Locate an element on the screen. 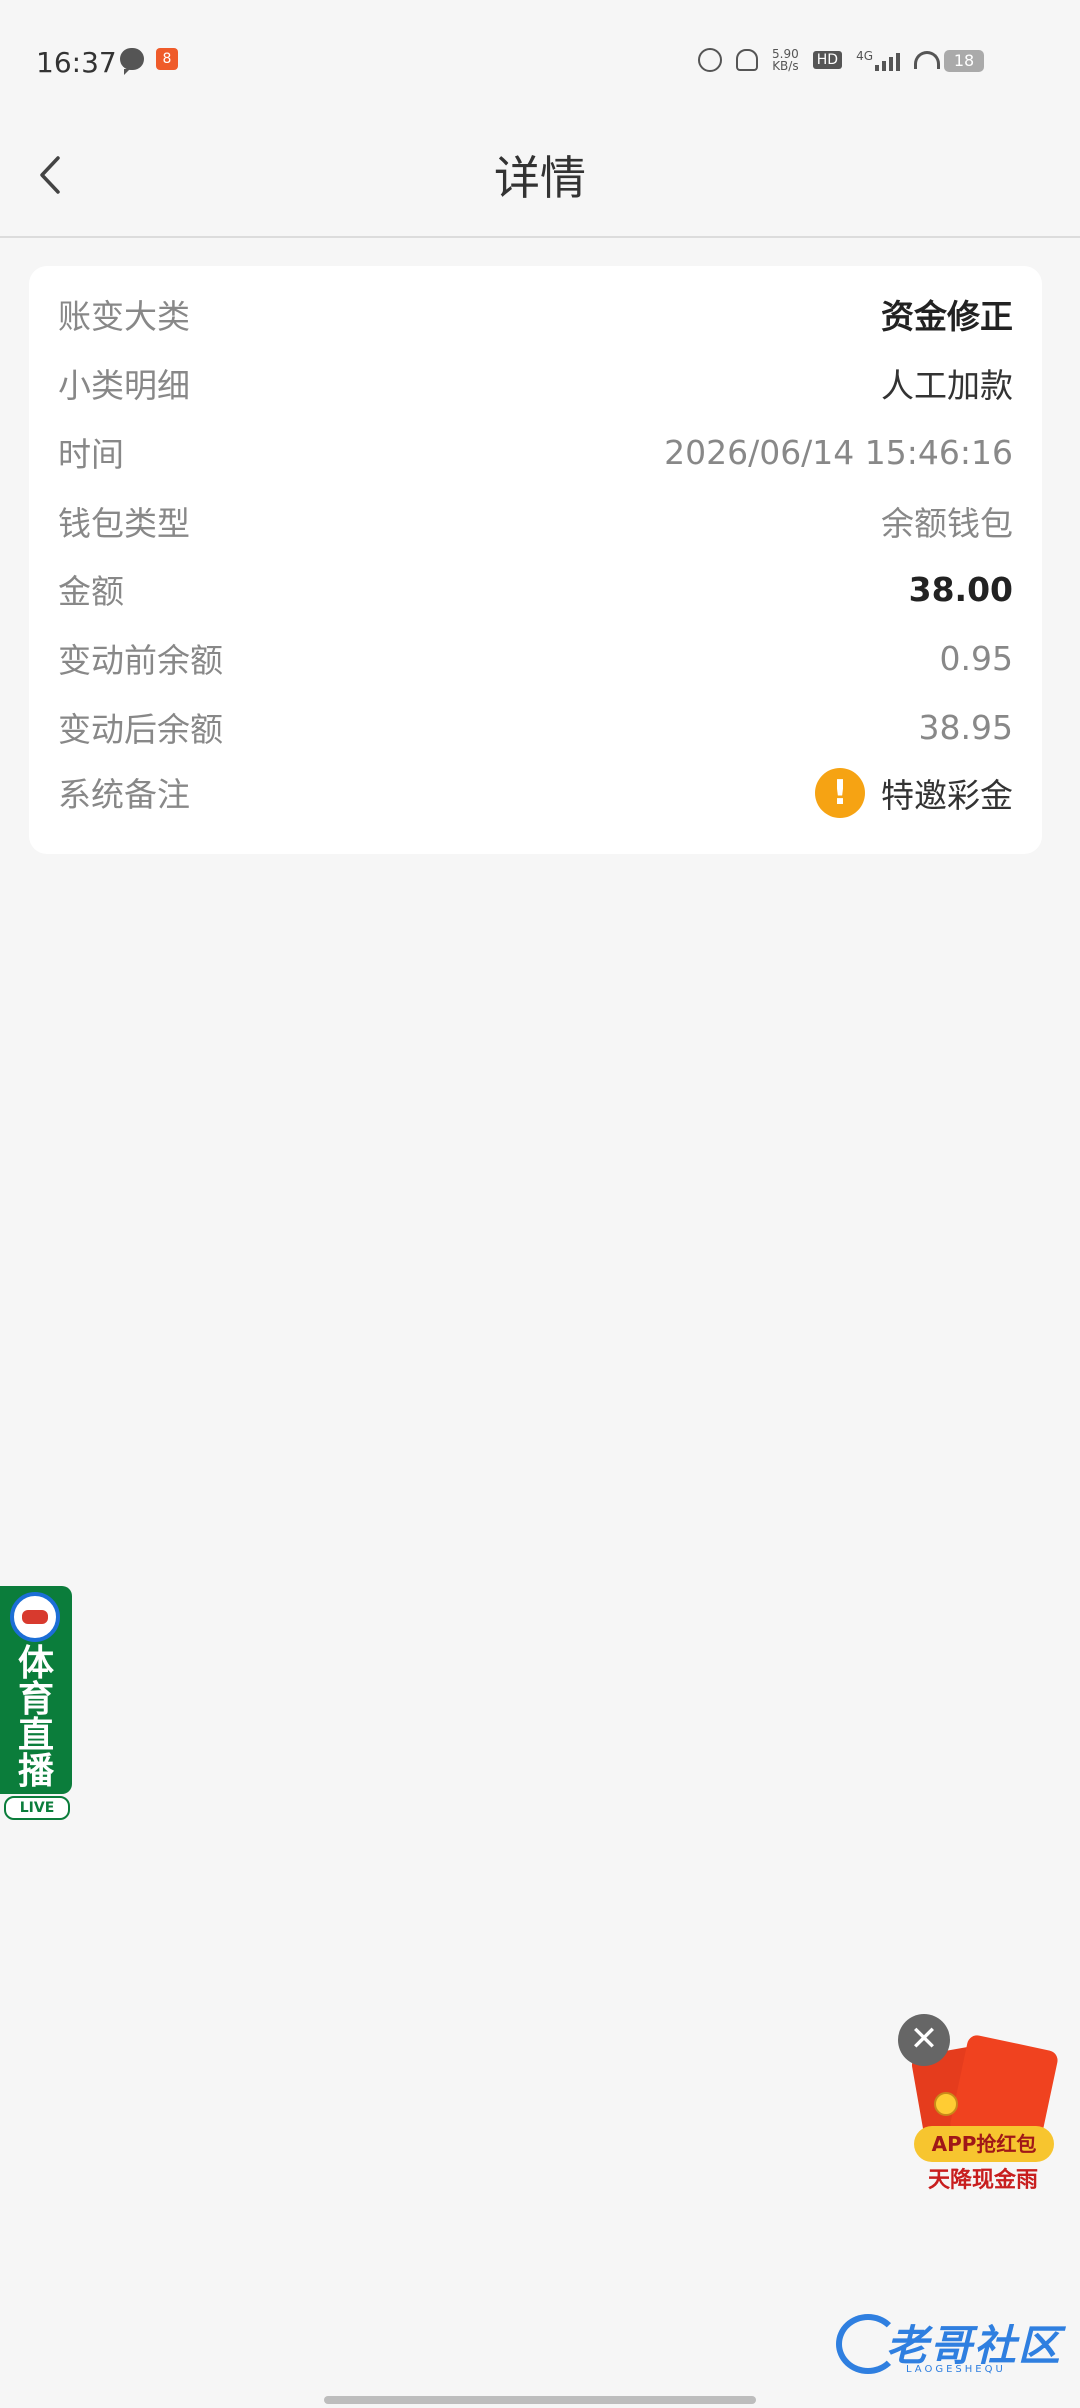 Image resolution: width=1080 pixels, height=2408 pixels. detail-row-time: 时间 2026/06/14 15:46:16 is located at coordinates (535, 452).